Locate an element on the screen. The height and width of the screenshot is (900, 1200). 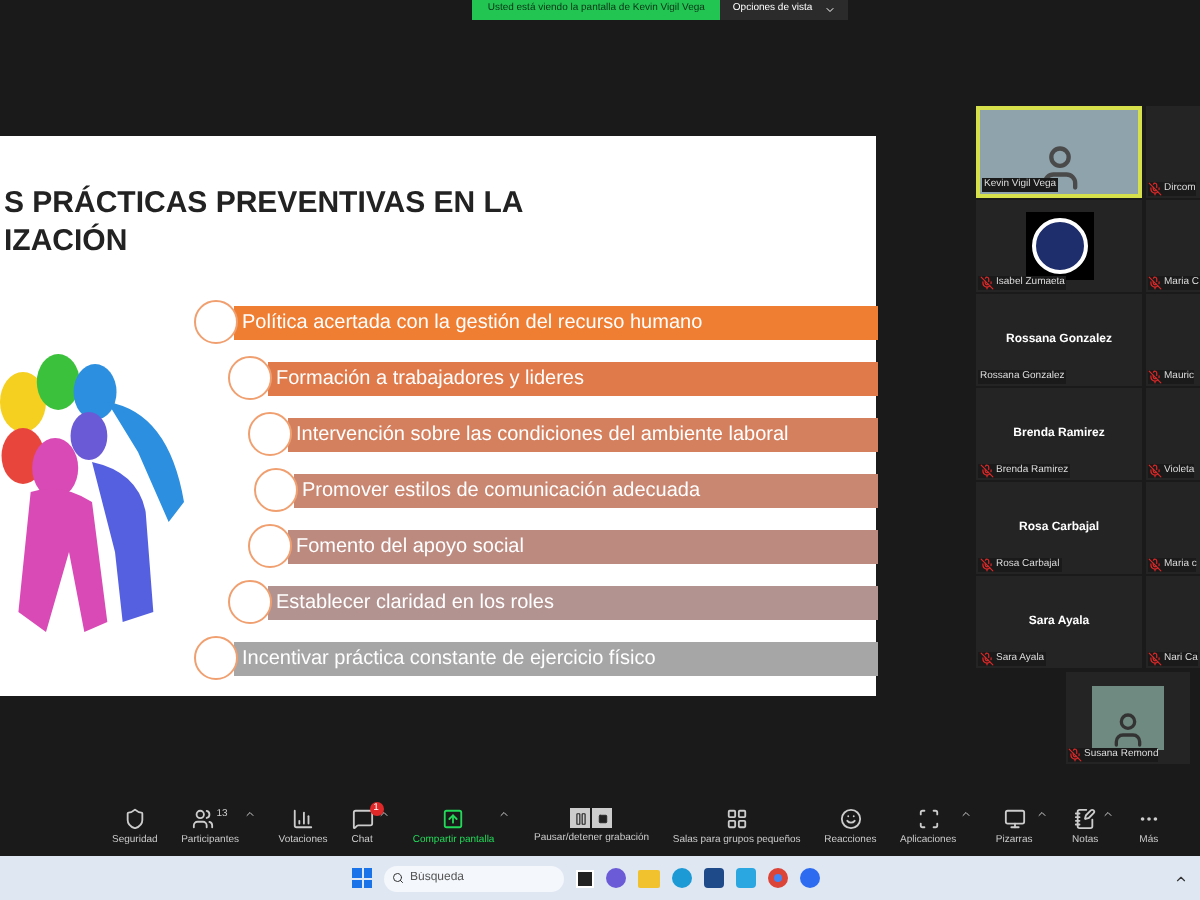
list-item-bar: Política acertada con la gestión del recurso humano is located at coordinates (556, 322).